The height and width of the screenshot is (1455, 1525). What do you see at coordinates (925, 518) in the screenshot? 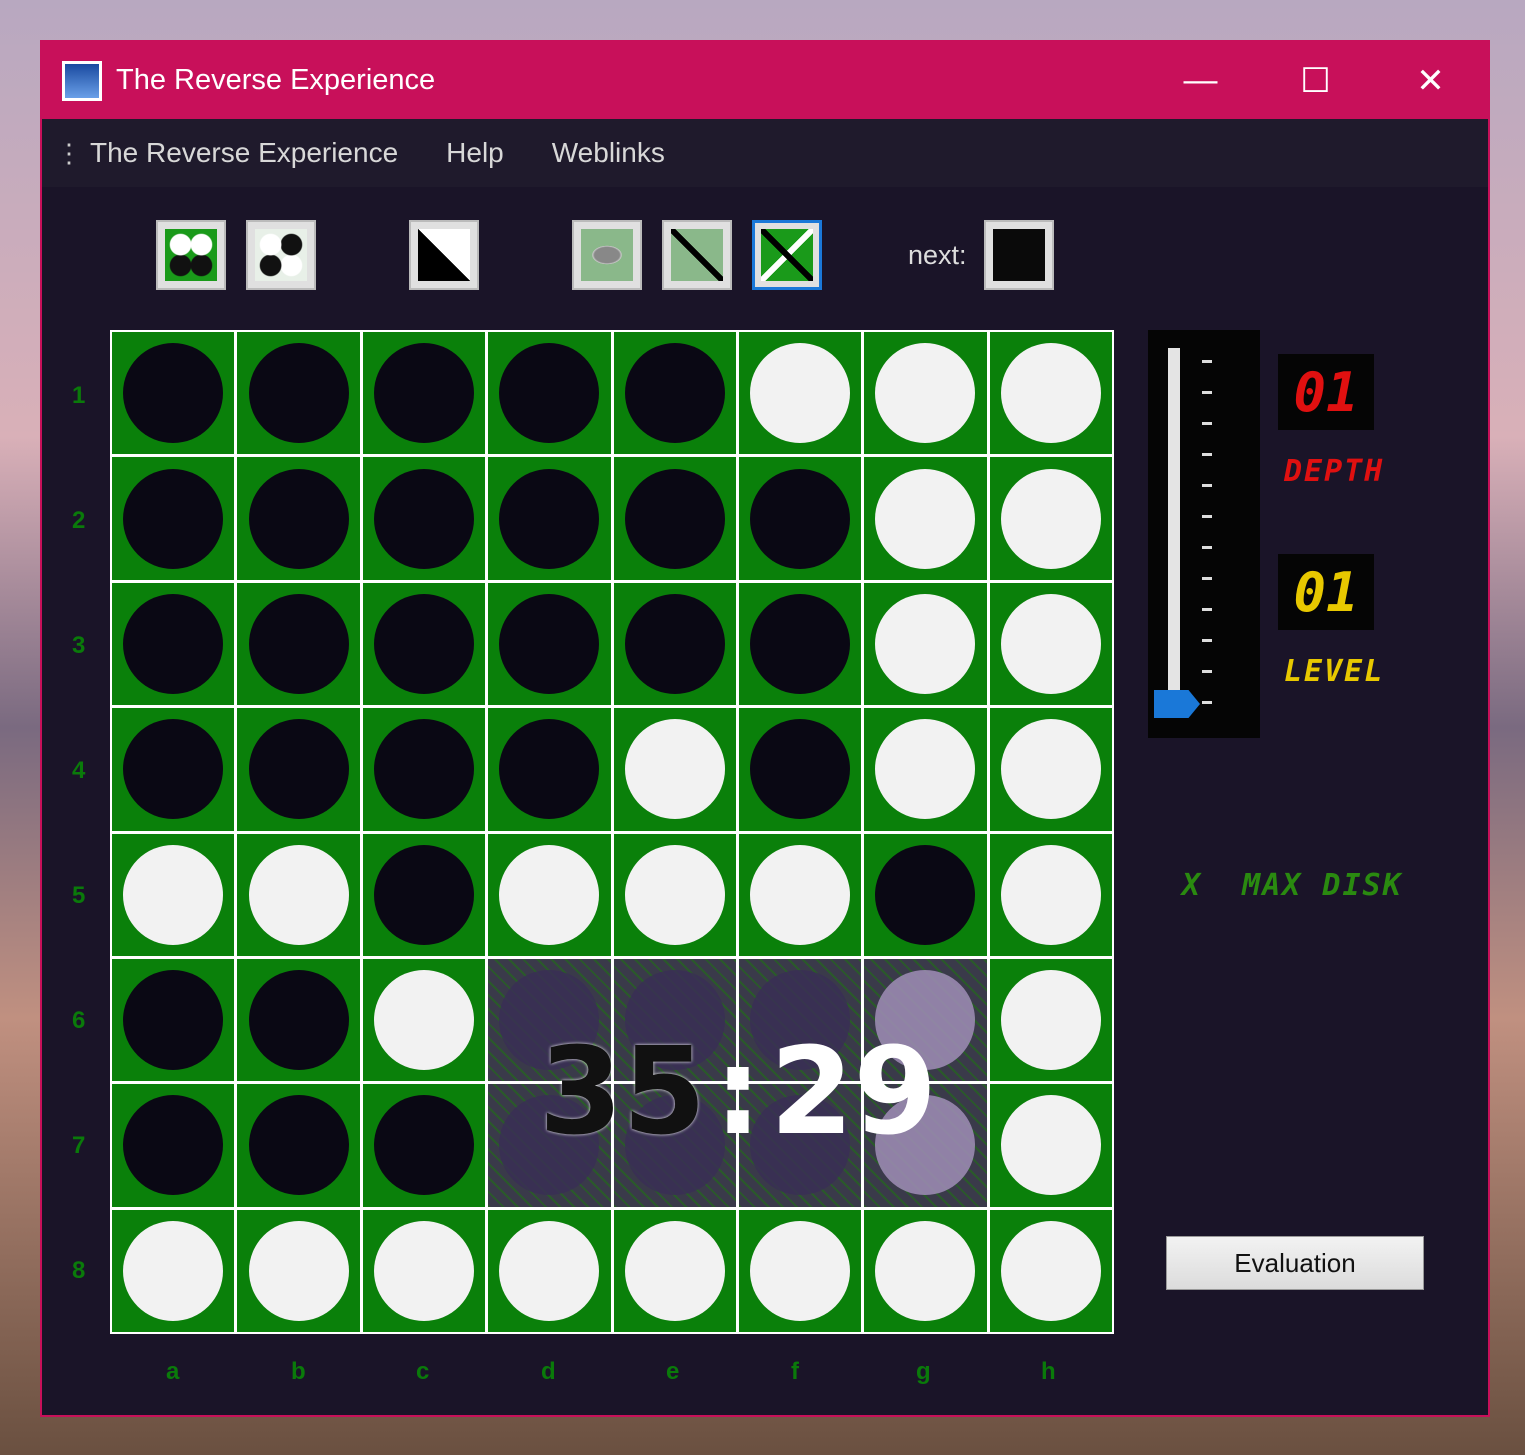
I see `board-cell-g2` at bounding box center [925, 518].